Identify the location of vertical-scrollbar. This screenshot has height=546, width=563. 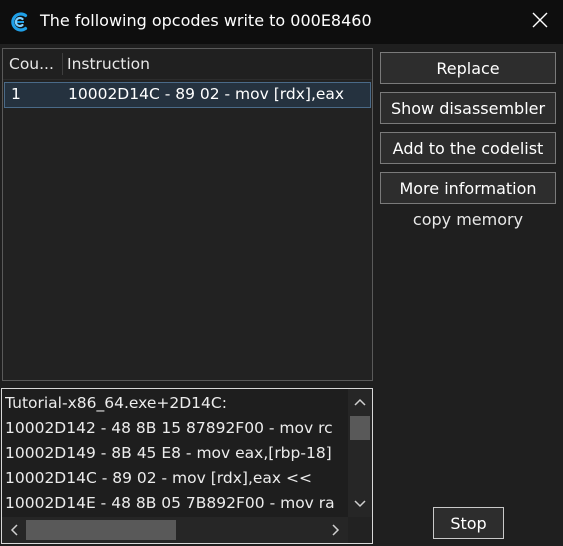
(360, 453).